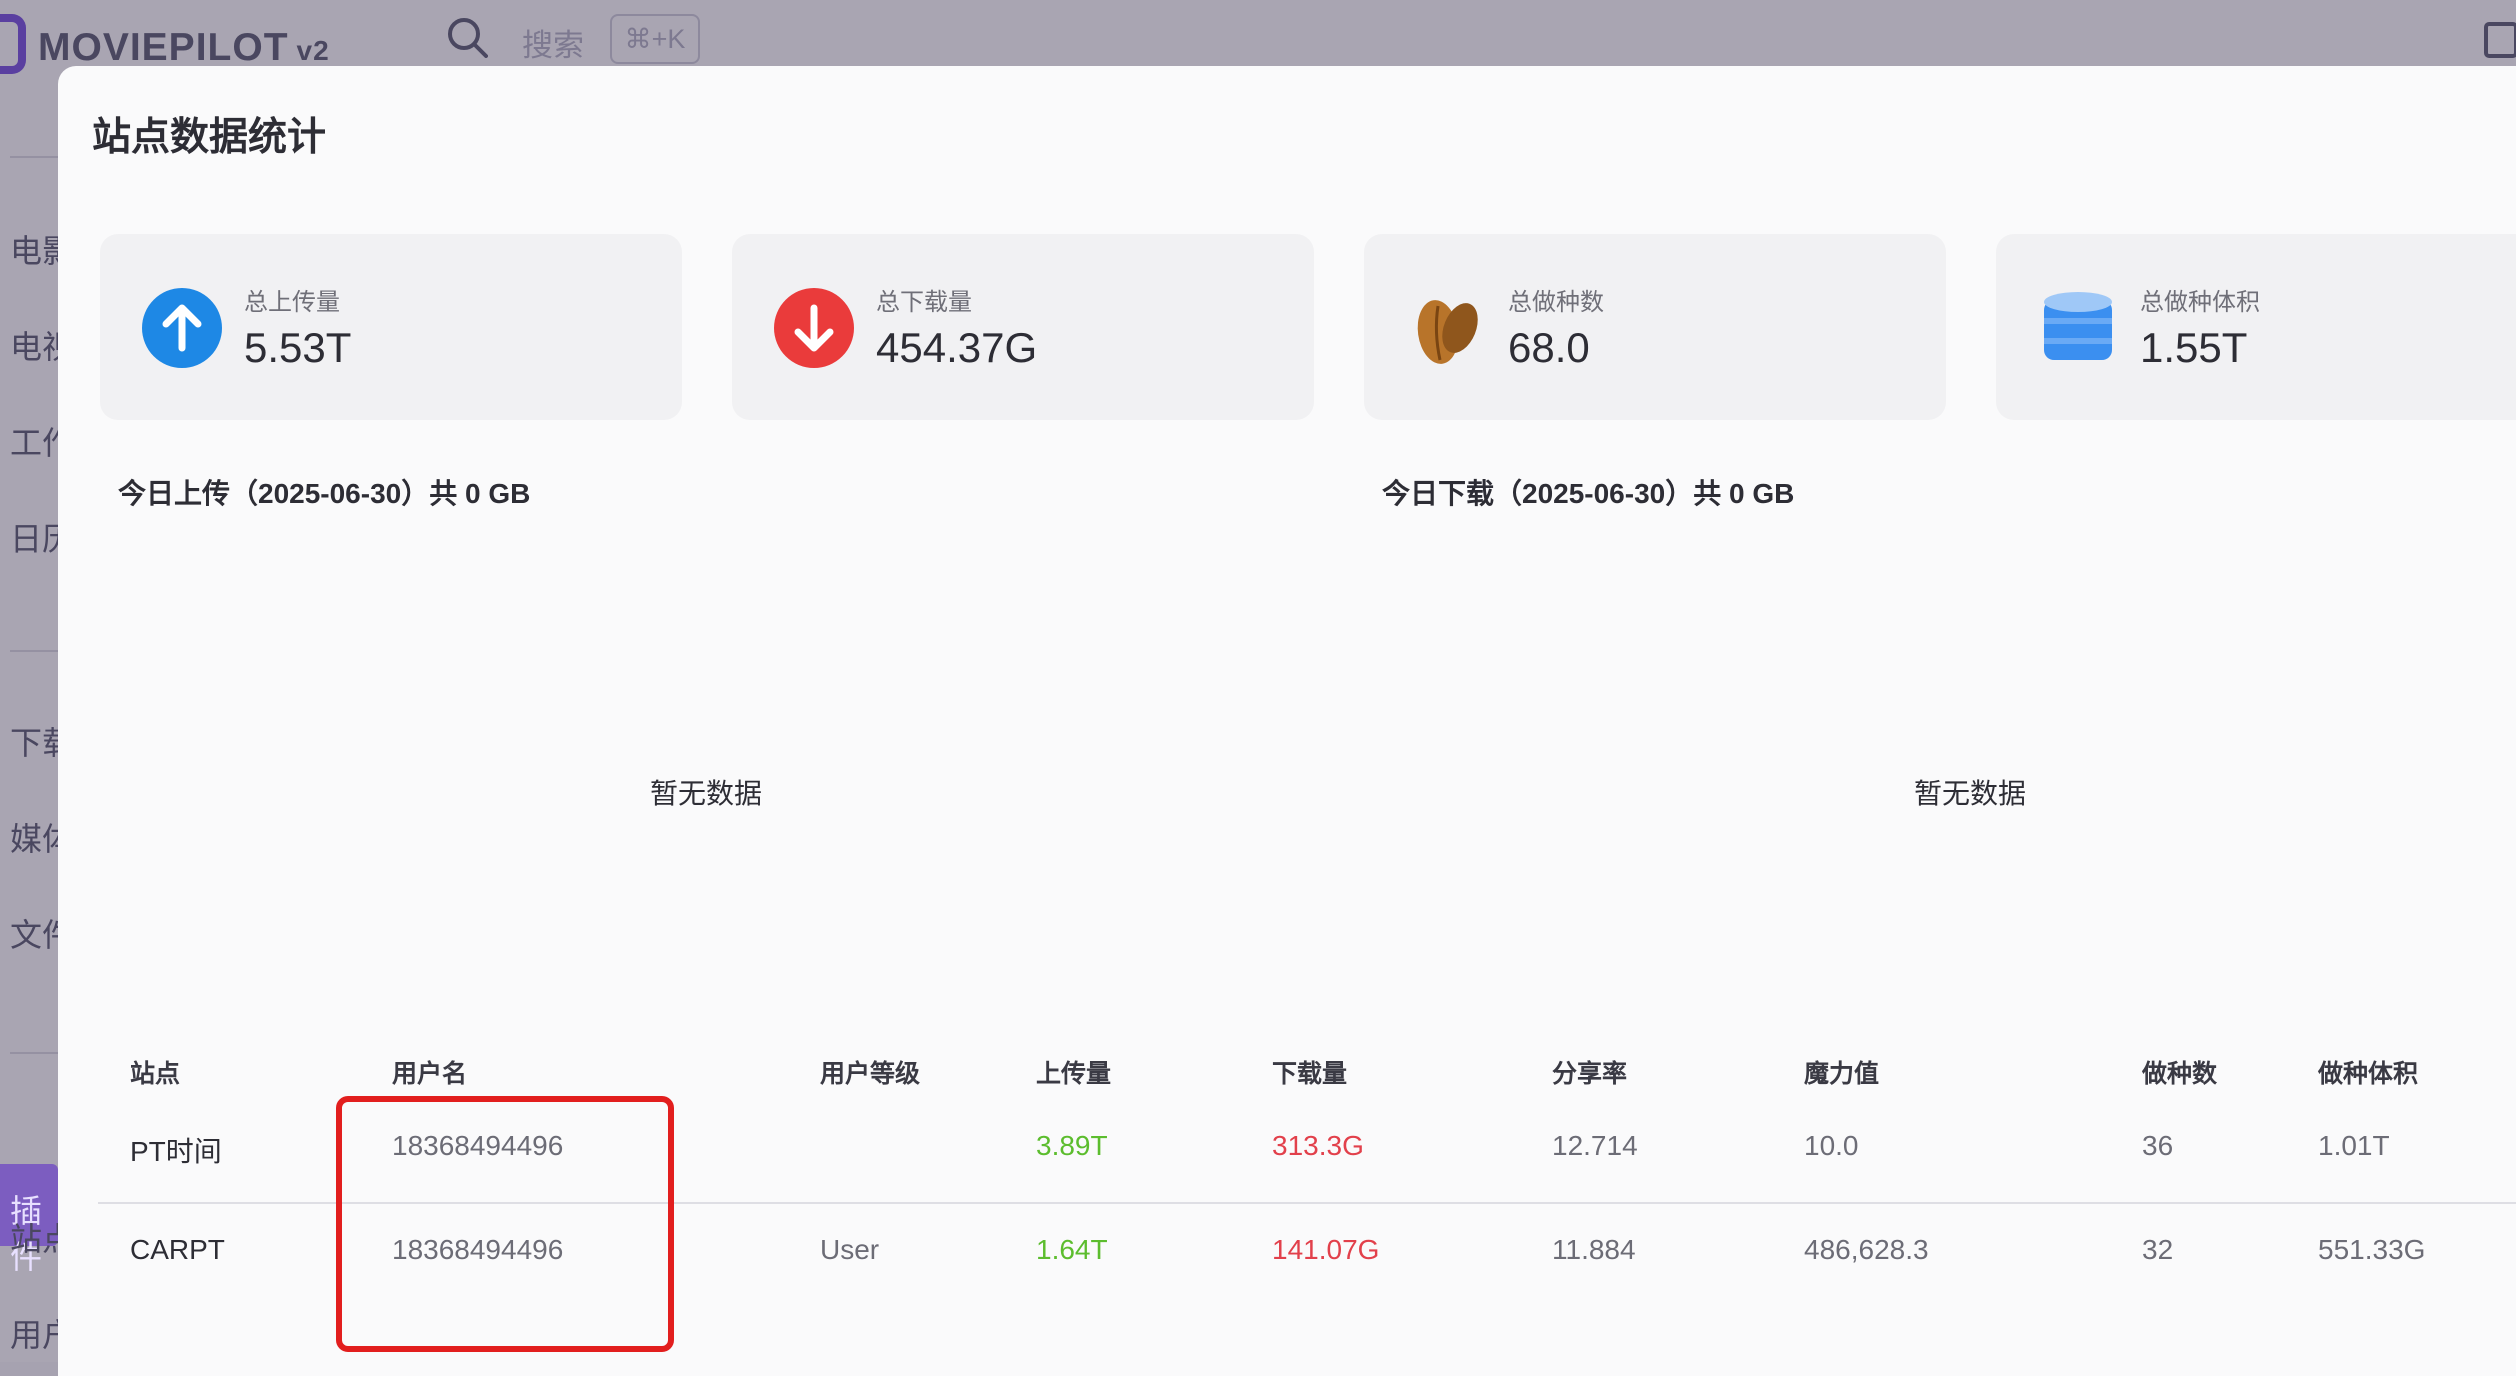 The width and height of the screenshot is (2516, 1376). I want to click on window-icon, so click(2500, 40).